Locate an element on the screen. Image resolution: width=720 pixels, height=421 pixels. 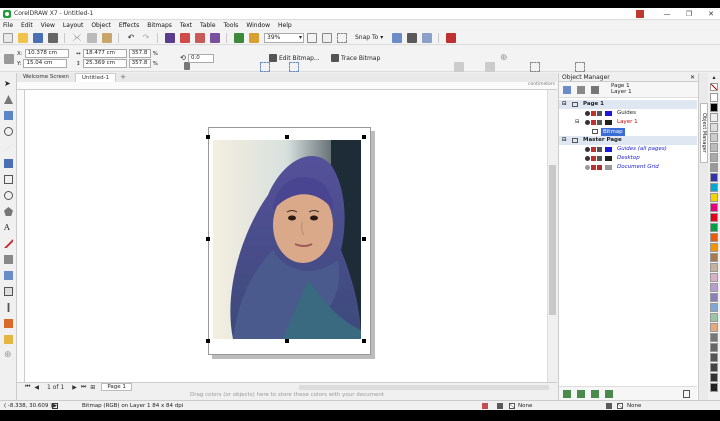
open-folder-icon is located at coordinates (23, 37).